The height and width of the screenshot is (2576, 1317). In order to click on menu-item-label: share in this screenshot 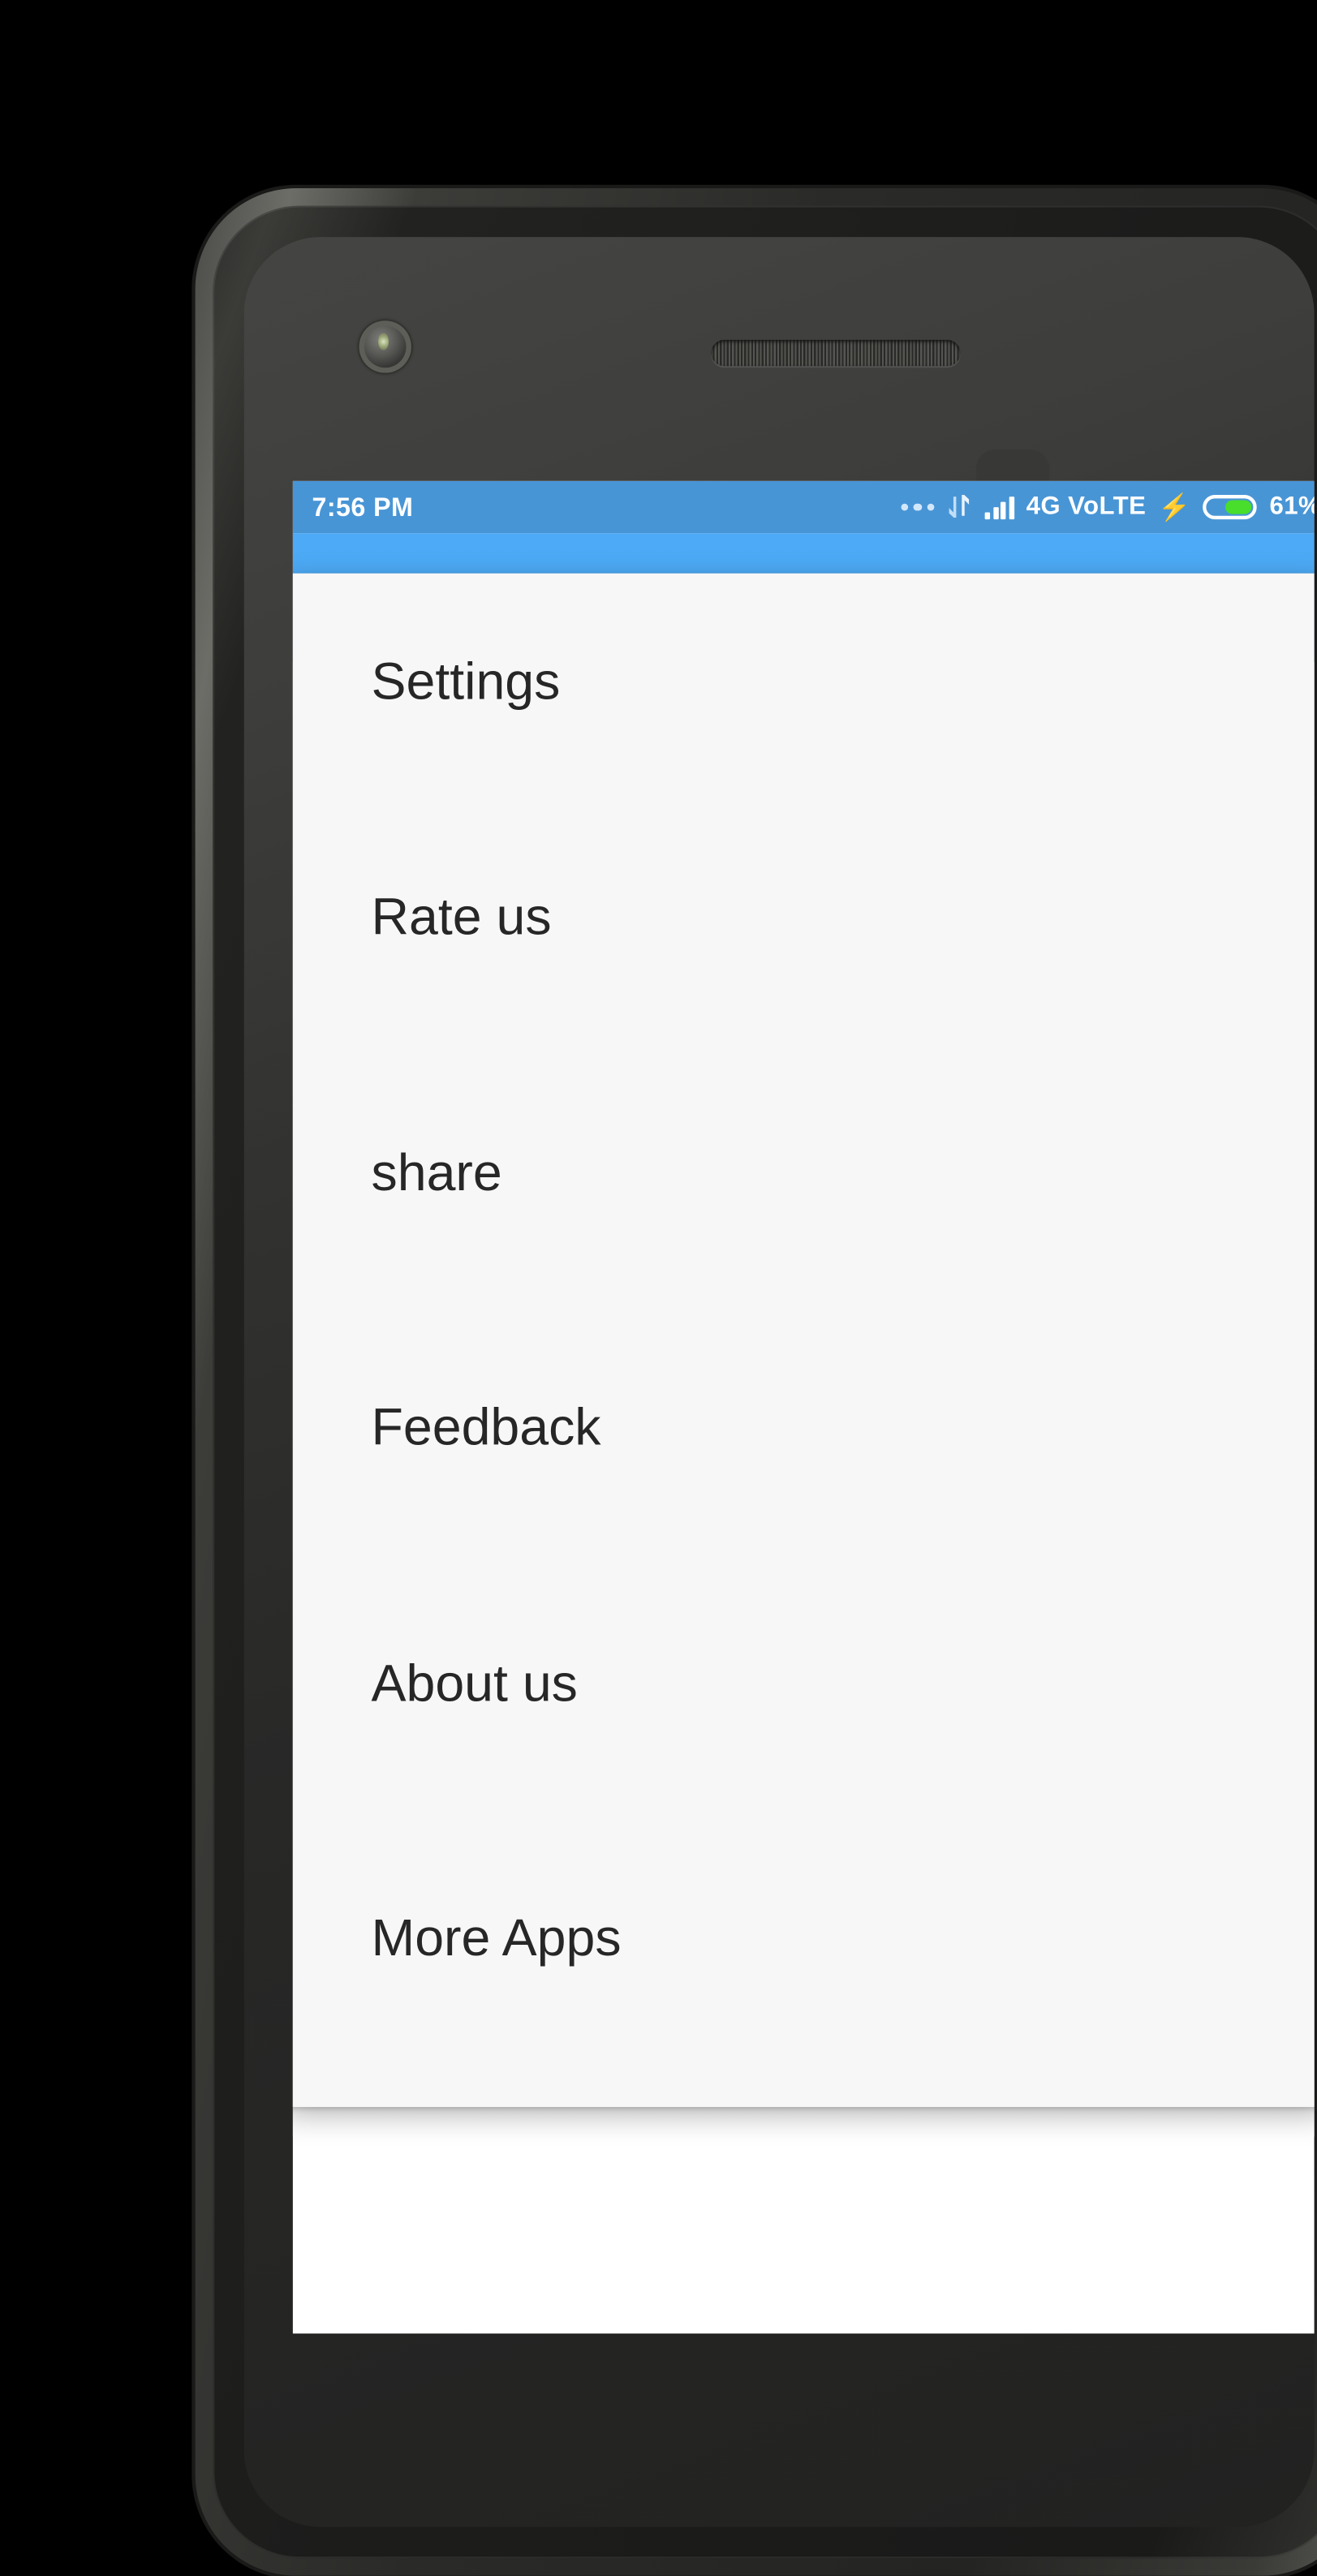, I will do `click(436, 1173)`.